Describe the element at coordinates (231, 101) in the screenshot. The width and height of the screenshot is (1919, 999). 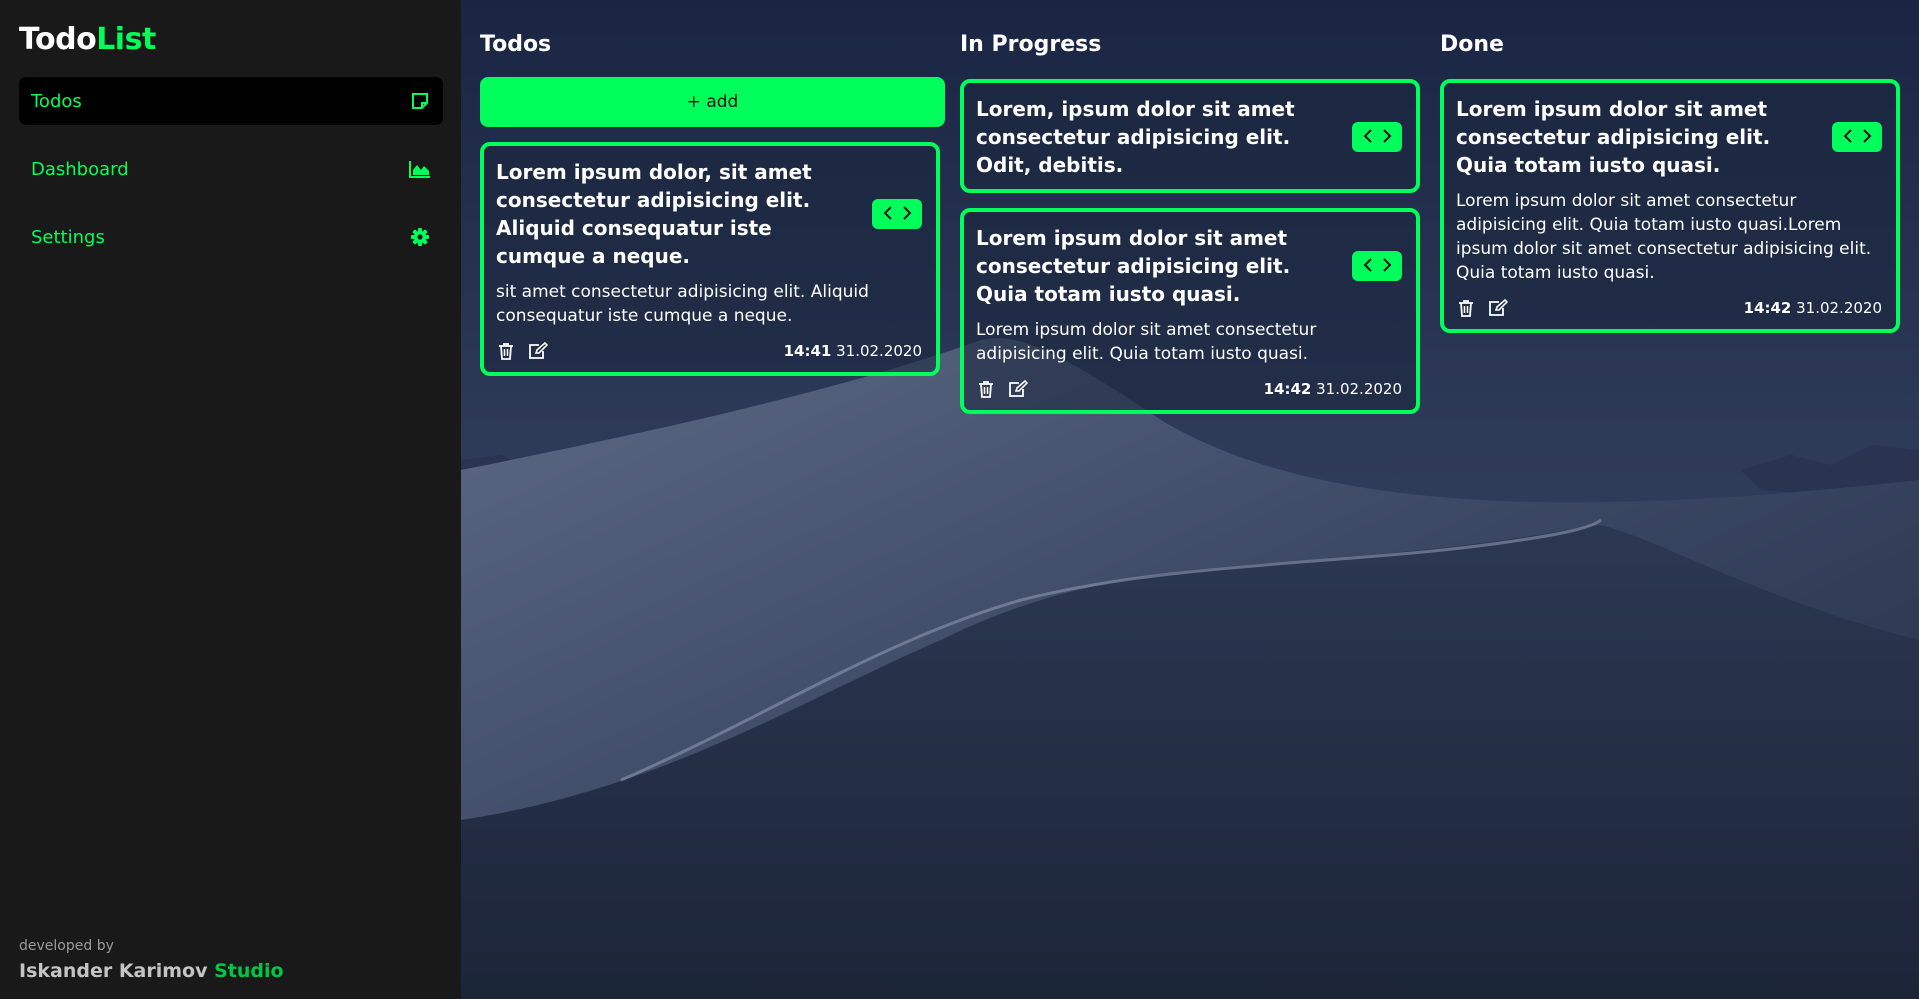
I see `sidebar-item-todos: Todos` at that location.